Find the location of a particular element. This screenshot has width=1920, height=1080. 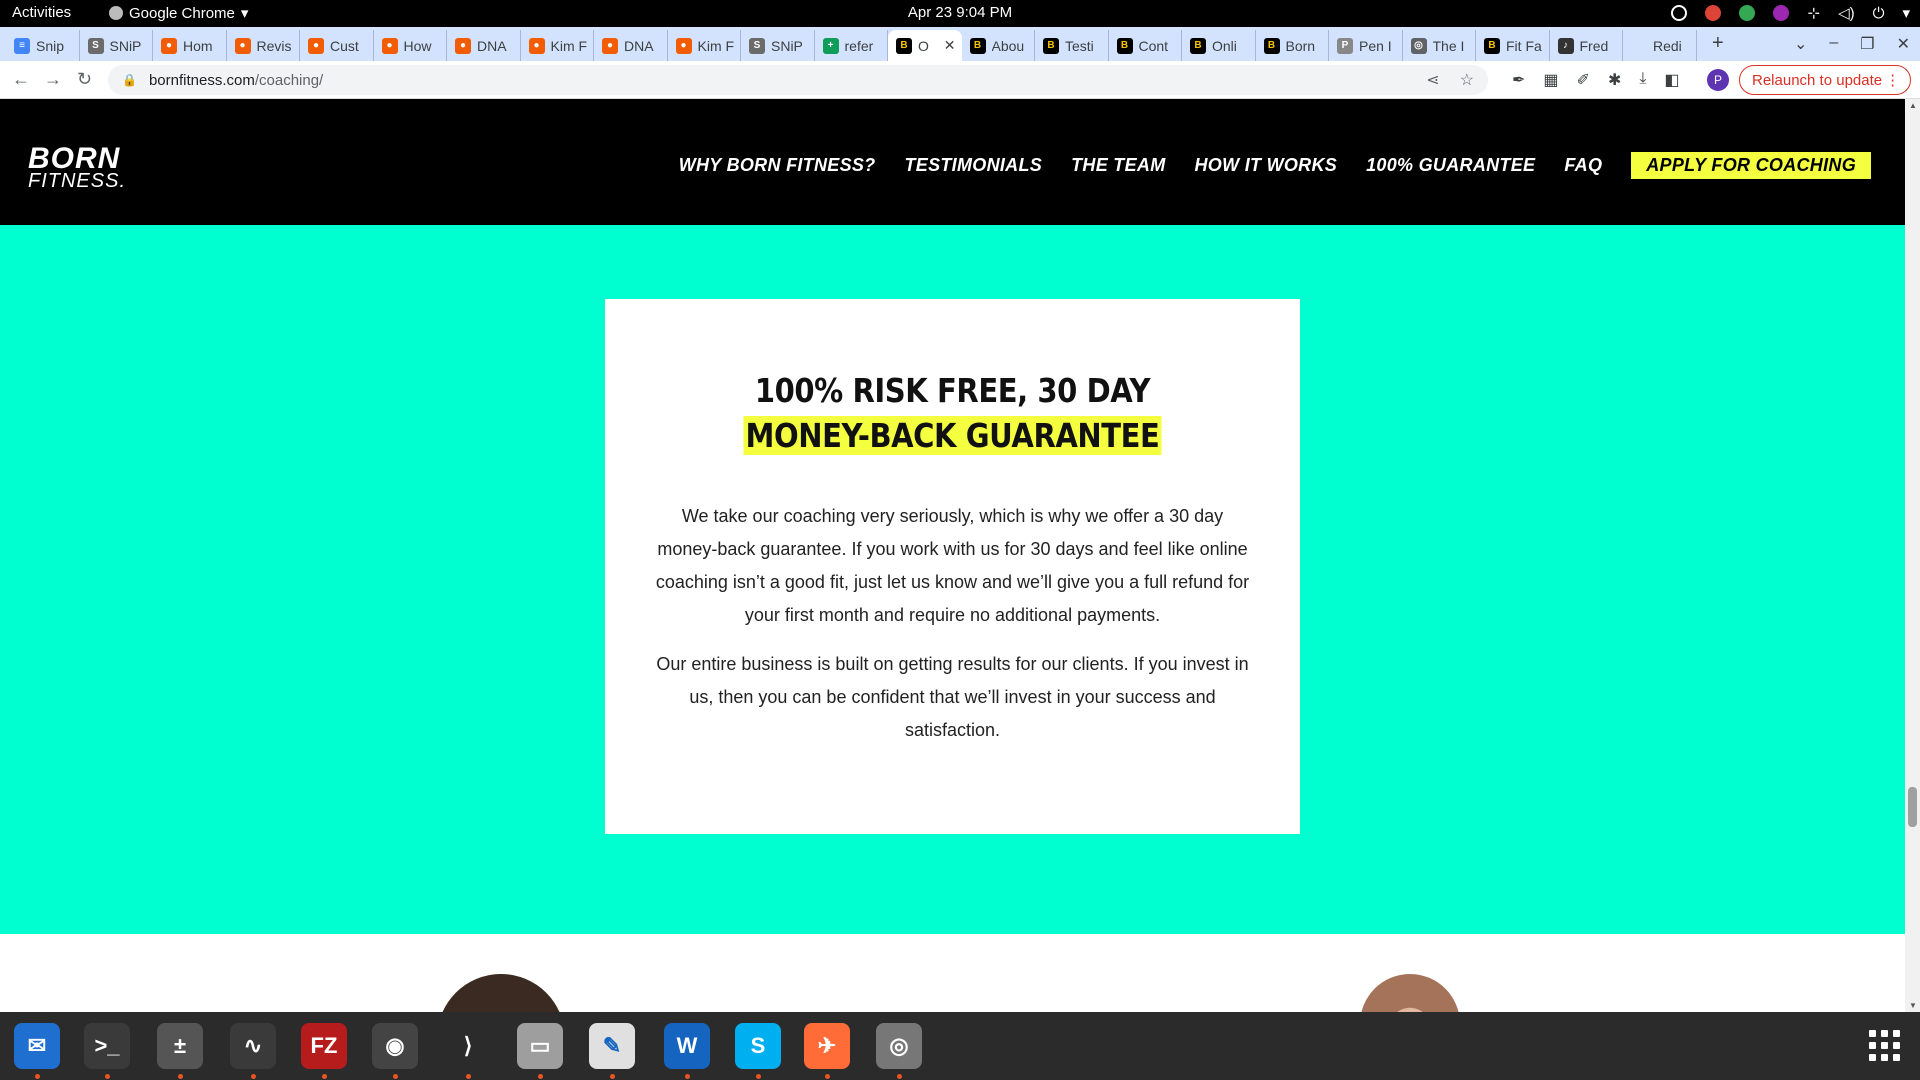

tab-title: DNA is located at coordinates (492, 45).